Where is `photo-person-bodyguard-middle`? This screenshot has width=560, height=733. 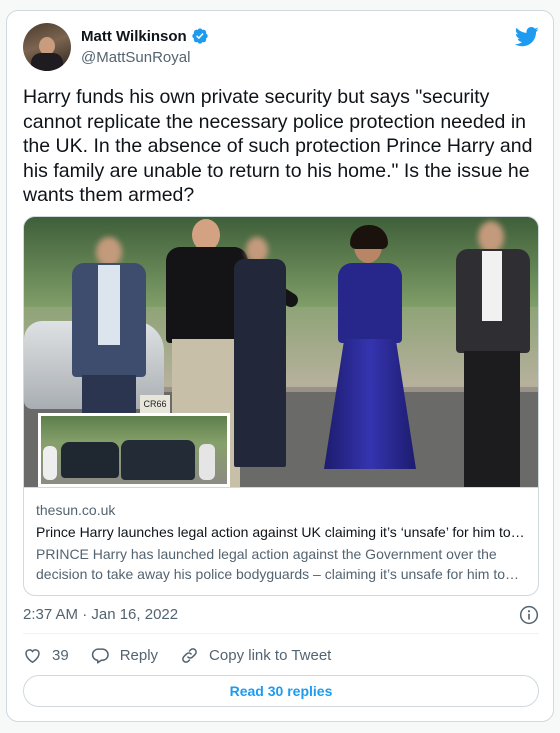 photo-person-bodyguard-middle is located at coordinates (260, 352).